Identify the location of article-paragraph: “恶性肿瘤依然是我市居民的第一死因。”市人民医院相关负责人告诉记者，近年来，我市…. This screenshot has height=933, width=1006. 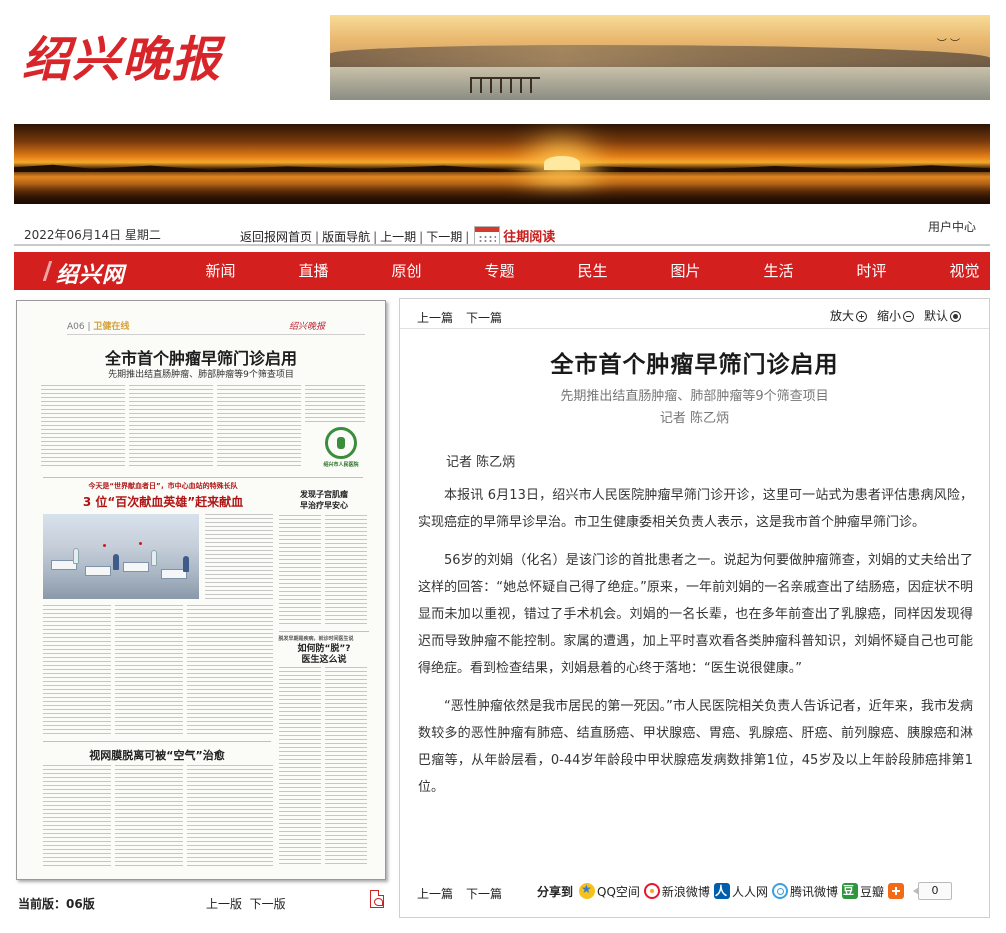
(695, 747).